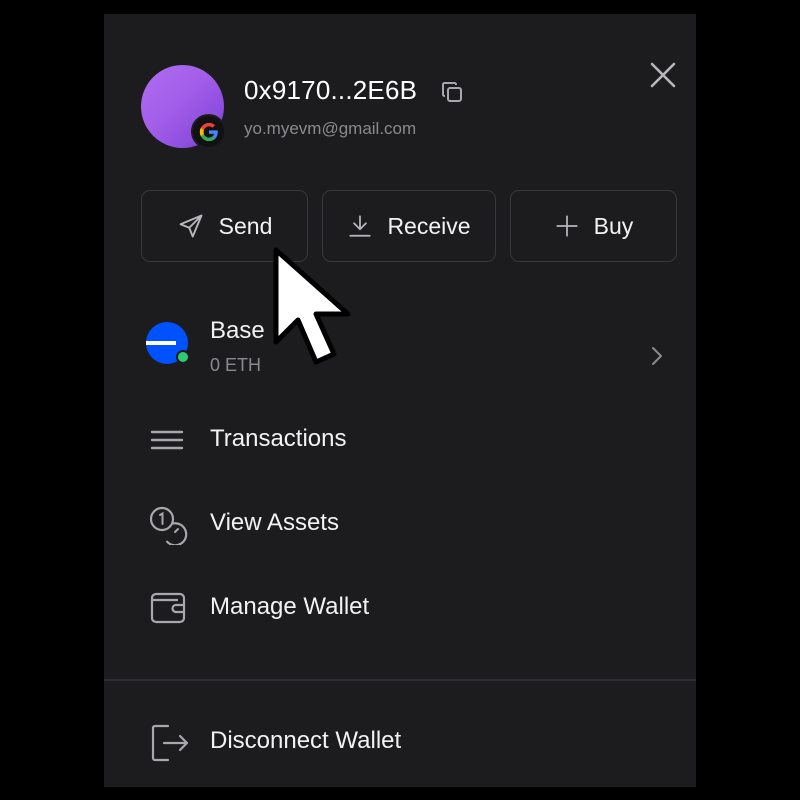  I want to click on network-selector, so click(400, 349).